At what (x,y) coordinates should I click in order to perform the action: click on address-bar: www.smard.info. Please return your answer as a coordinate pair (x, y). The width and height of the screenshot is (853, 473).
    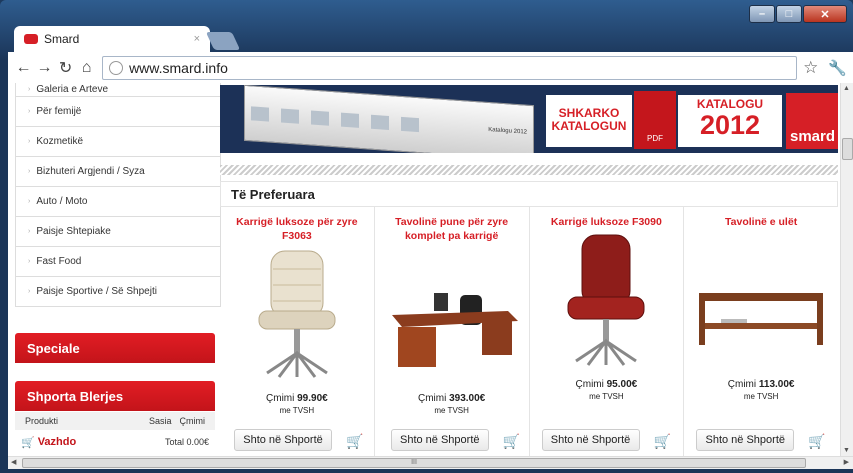
    Looking at the image, I should click on (450, 67).